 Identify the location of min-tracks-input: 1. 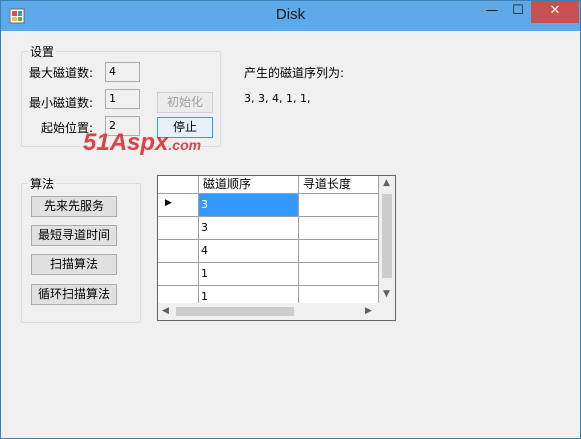
(122, 99).